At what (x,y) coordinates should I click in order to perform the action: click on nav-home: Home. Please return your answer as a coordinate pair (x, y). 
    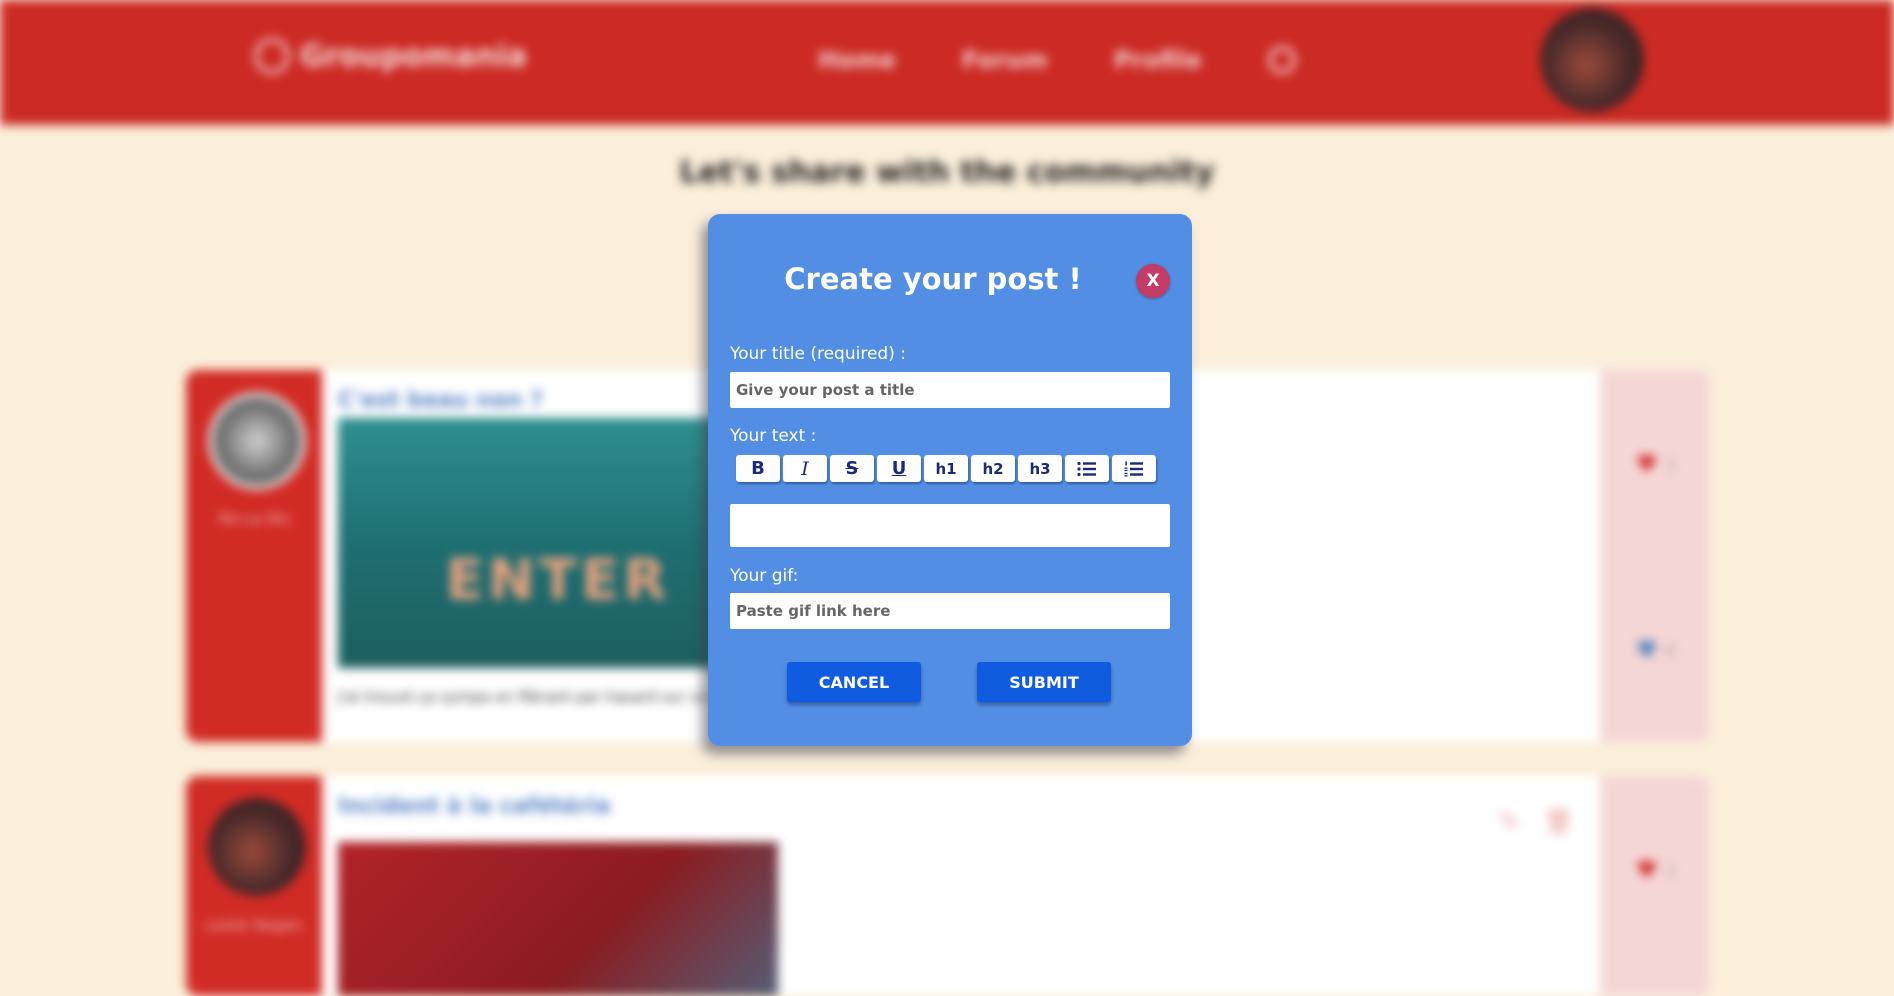
    Looking at the image, I should click on (857, 60).